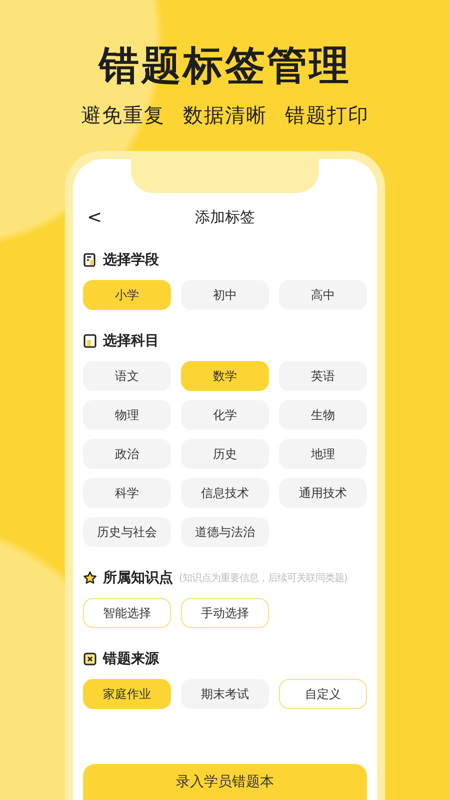 This screenshot has width=450, height=800. I want to click on book-icon, so click(90, 341).